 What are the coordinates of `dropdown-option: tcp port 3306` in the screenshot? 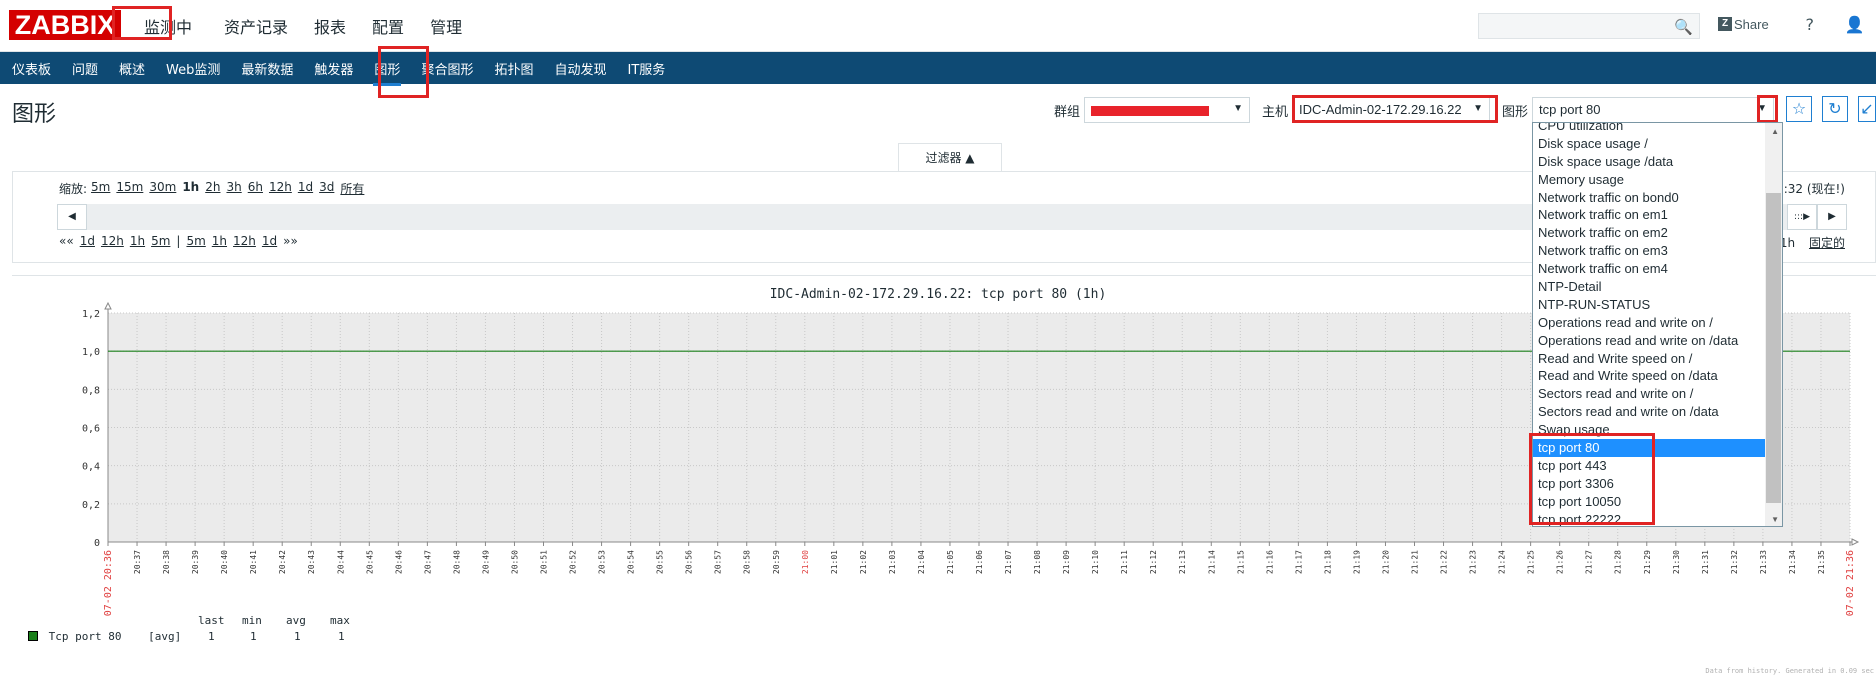 It's located at (1649, 484).